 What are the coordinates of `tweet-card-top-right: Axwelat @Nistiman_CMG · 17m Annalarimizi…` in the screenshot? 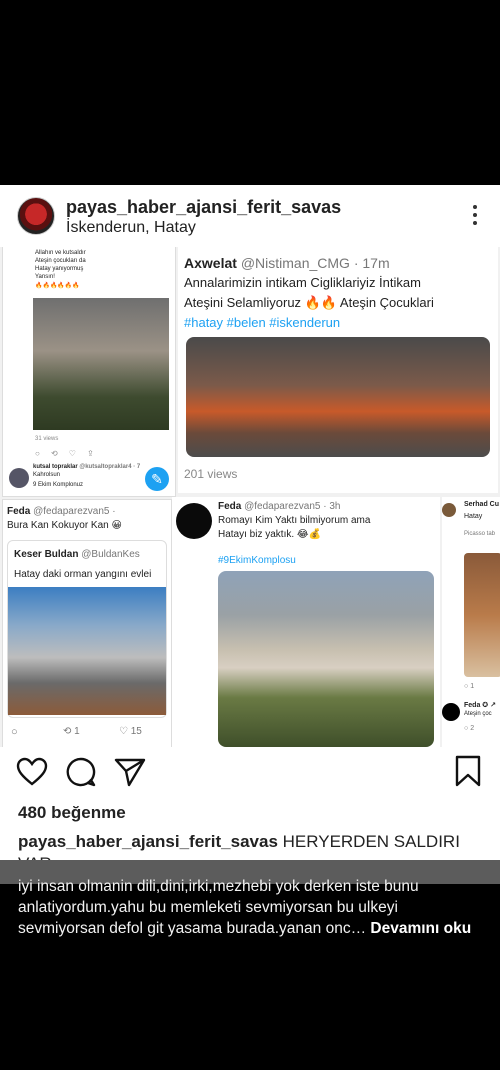 It's located at (338, 370).